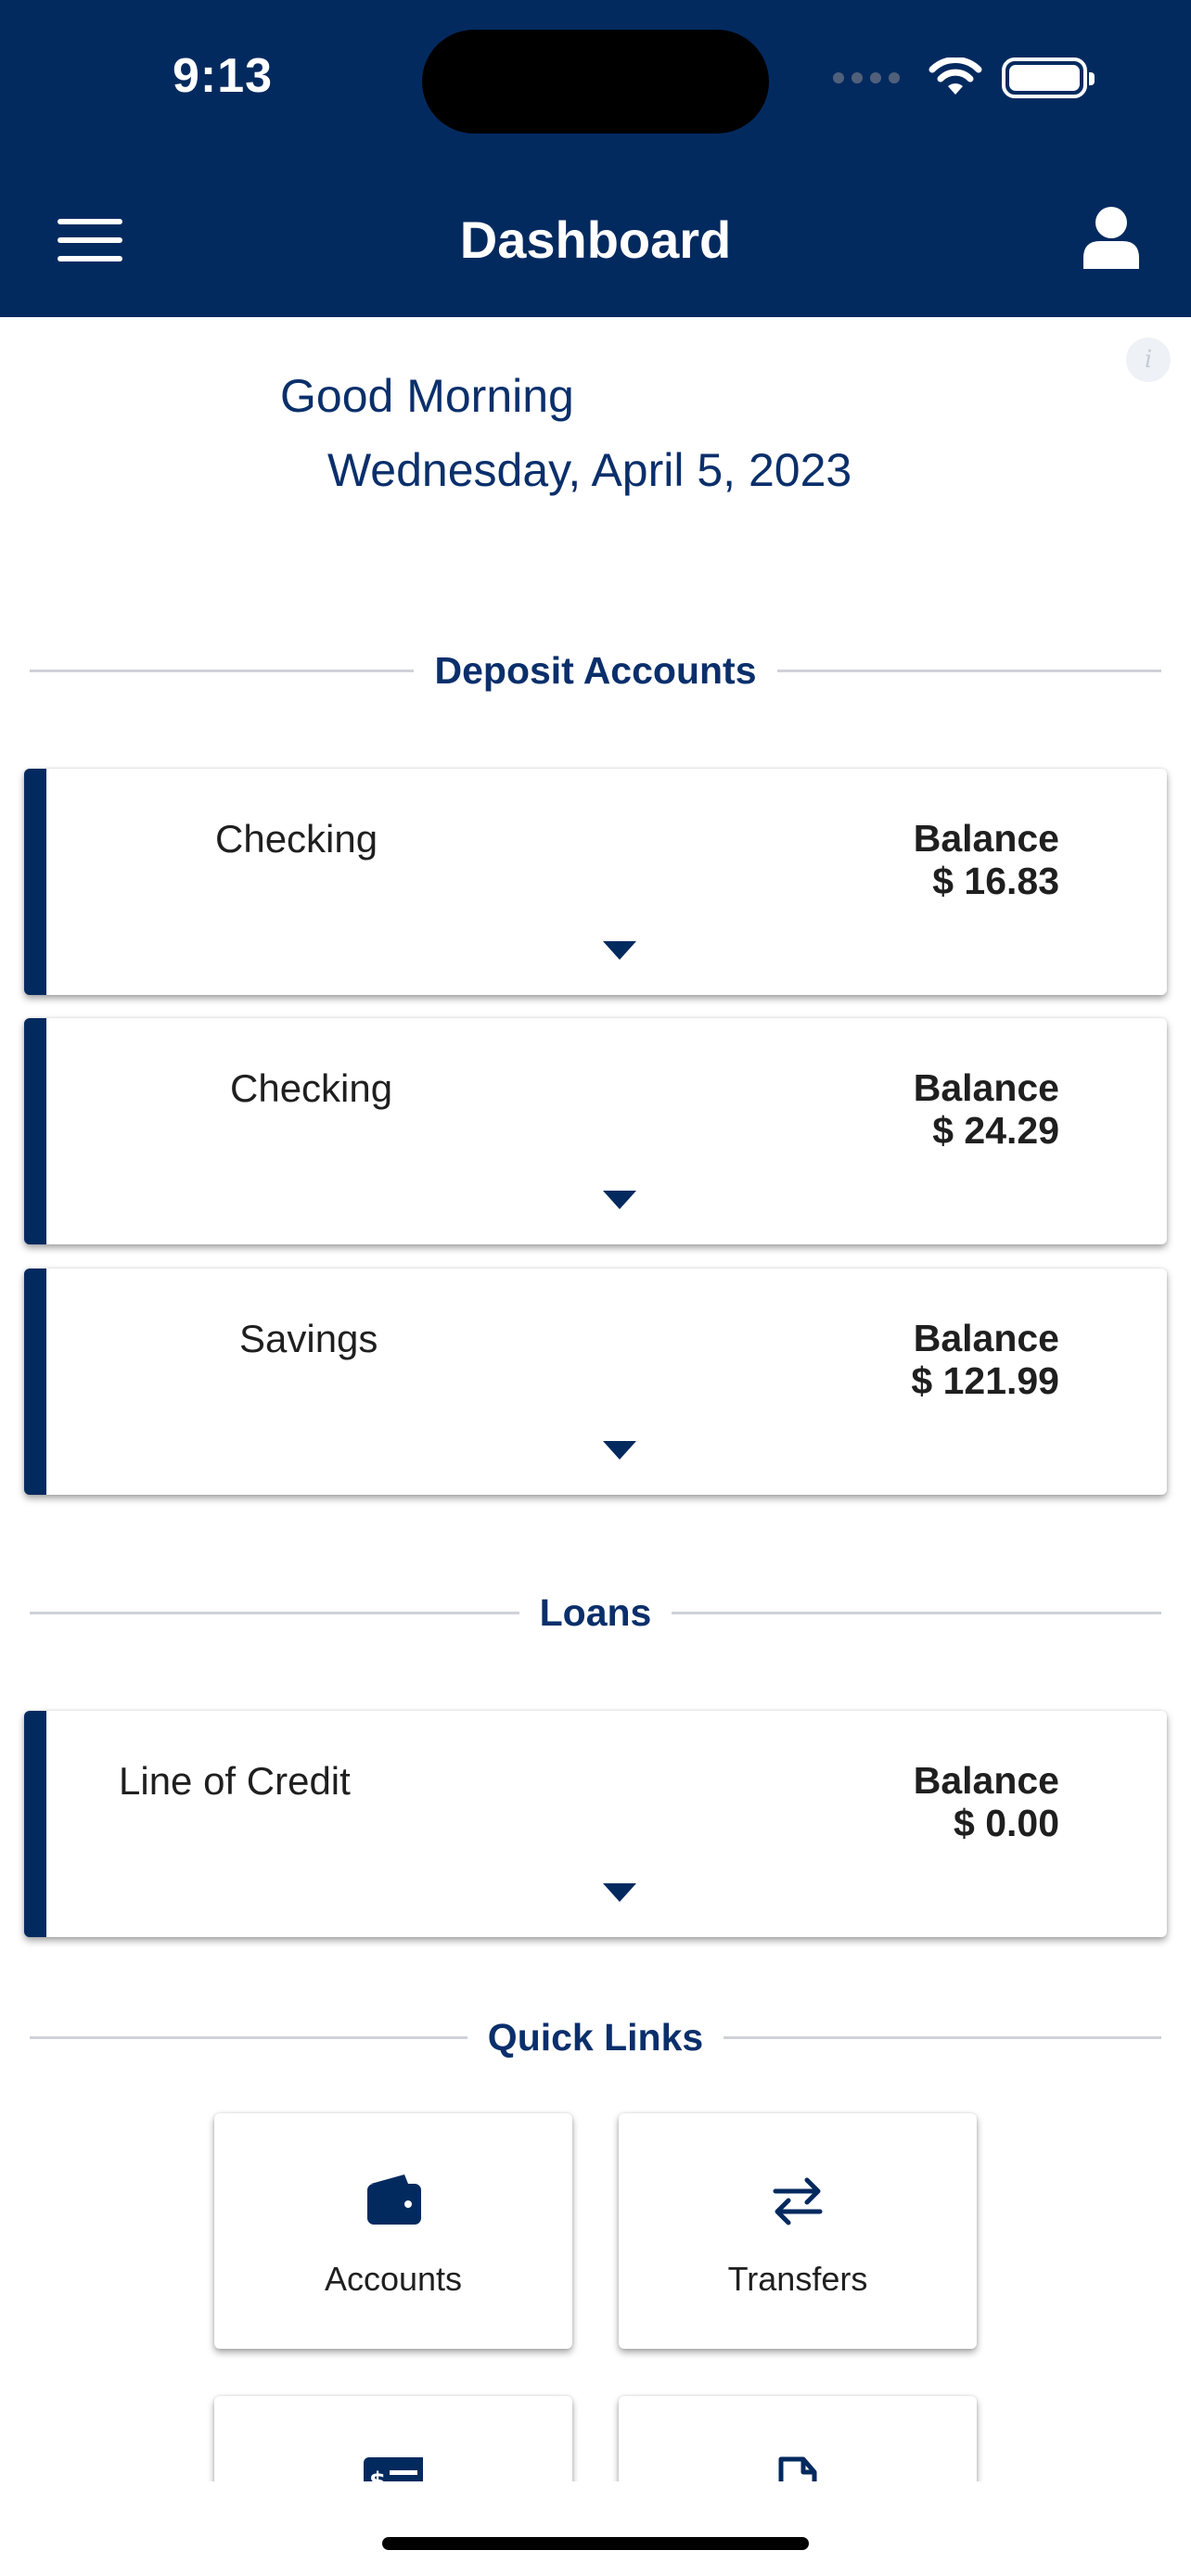  What do you see at coordinates (1148, 360) in the screenshot?
I see `info-icon: i` at bounding box center [1148, 360].